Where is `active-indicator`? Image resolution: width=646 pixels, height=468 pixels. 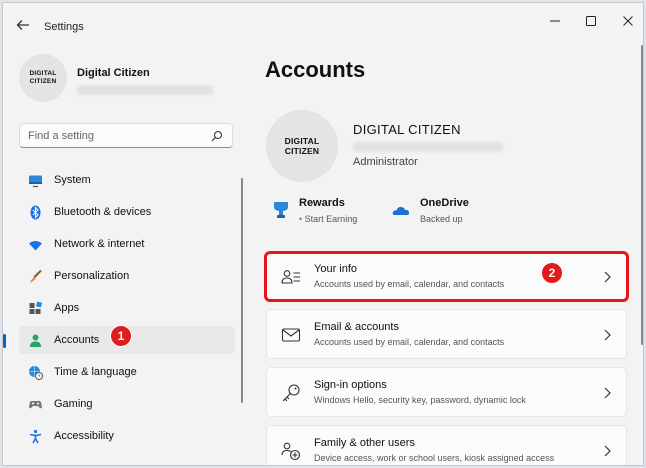
active-indicator is located at coordinates (4, 341).